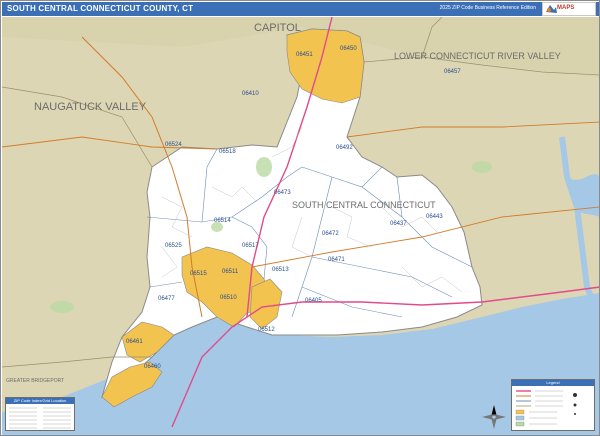  I want to click on edition-label: 2025 ZIP Code Business Reference Edition, so click(487, 8).